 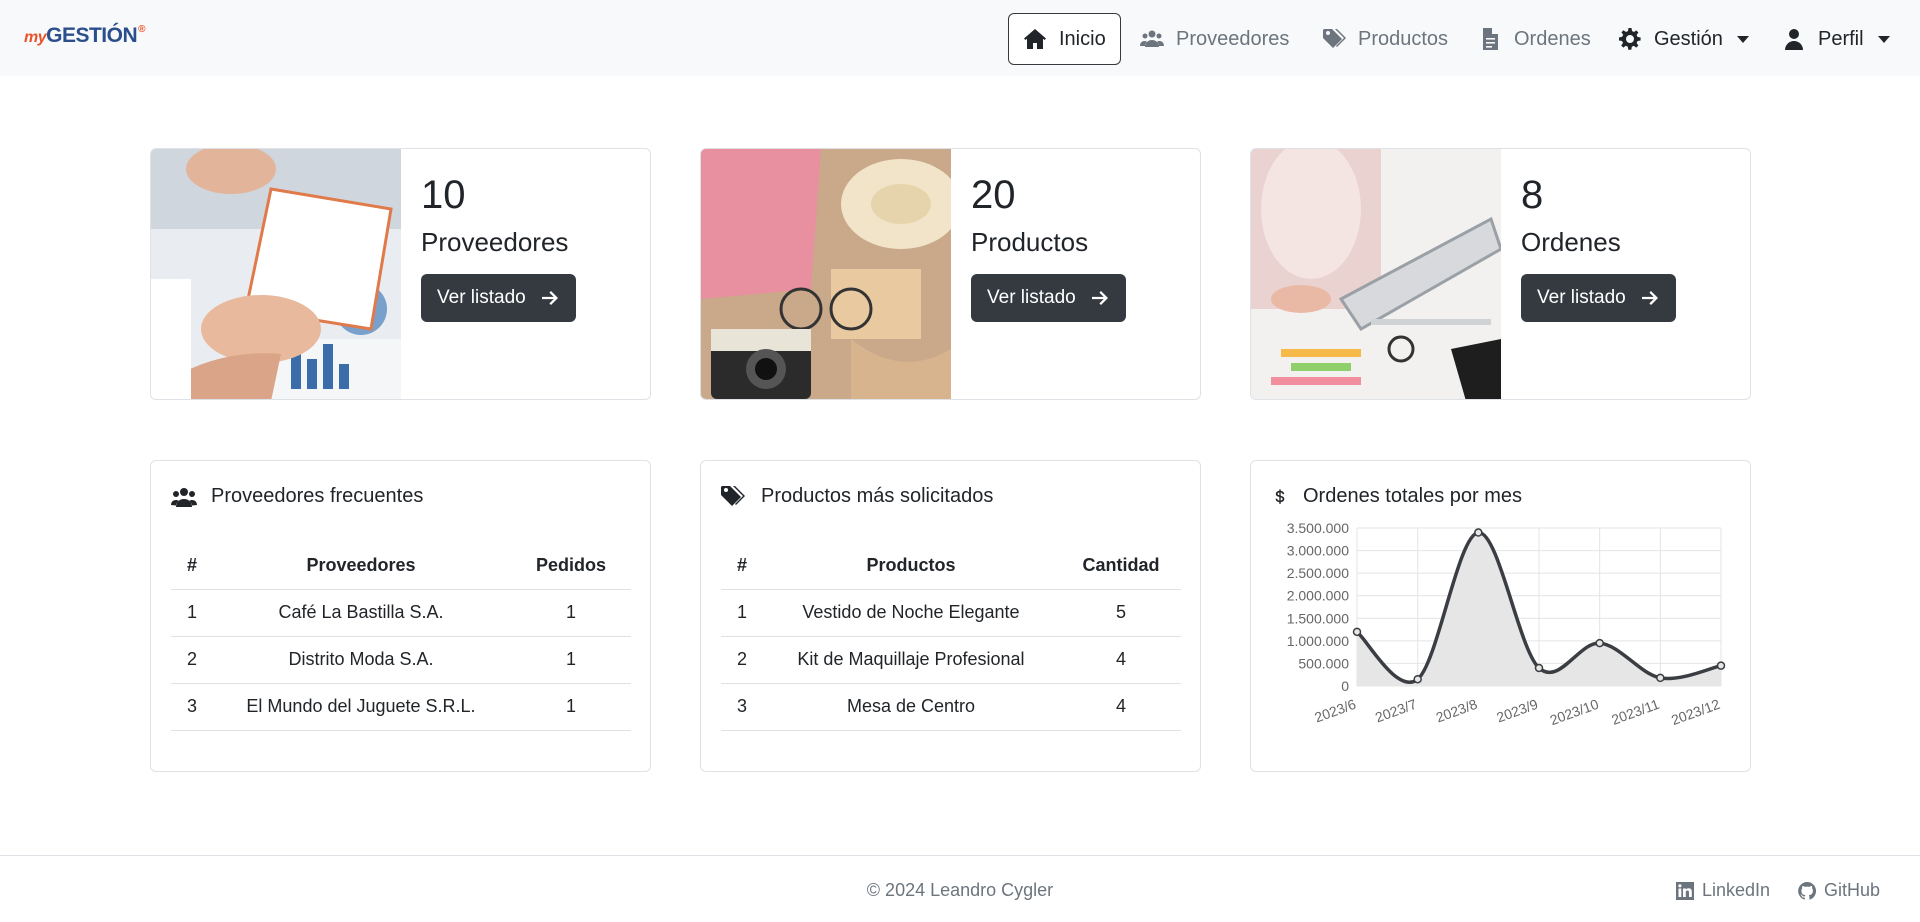 What do you see at coordinates (1318, 551) in the screenshot?
I see `y-tick-label: 3.000.000` at bounding box center [1318, 551].